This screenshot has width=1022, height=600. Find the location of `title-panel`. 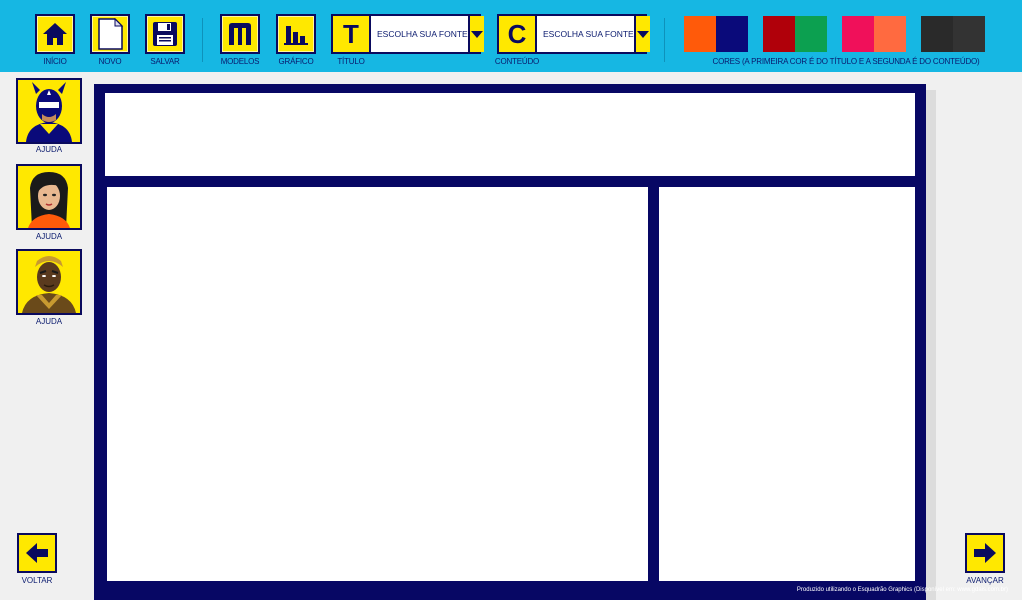

title-panel is located at coordinates (510, 134).